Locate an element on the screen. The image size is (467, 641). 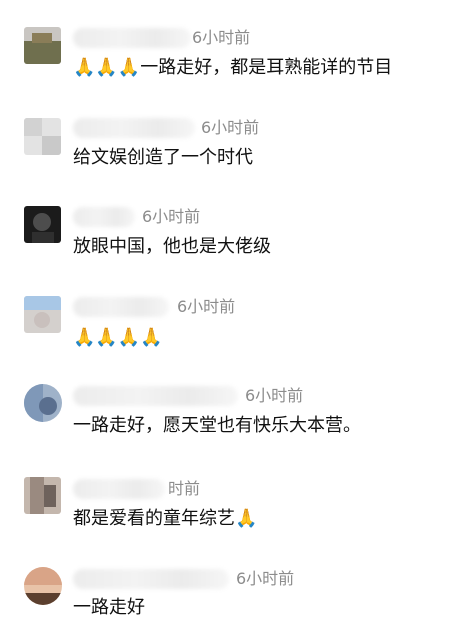
comment-text: 放眼中国，他也是大佬级 is located at coordinates (172, 246).